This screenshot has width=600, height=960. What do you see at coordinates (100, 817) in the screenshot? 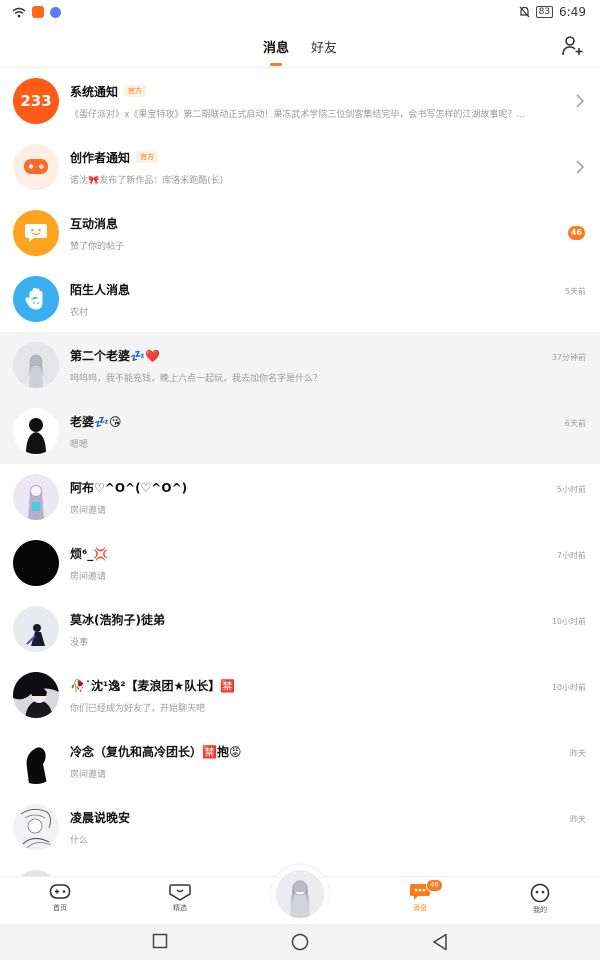
I see `conversation-name: 凌晨说晚安` at bounding box center [100, 817].